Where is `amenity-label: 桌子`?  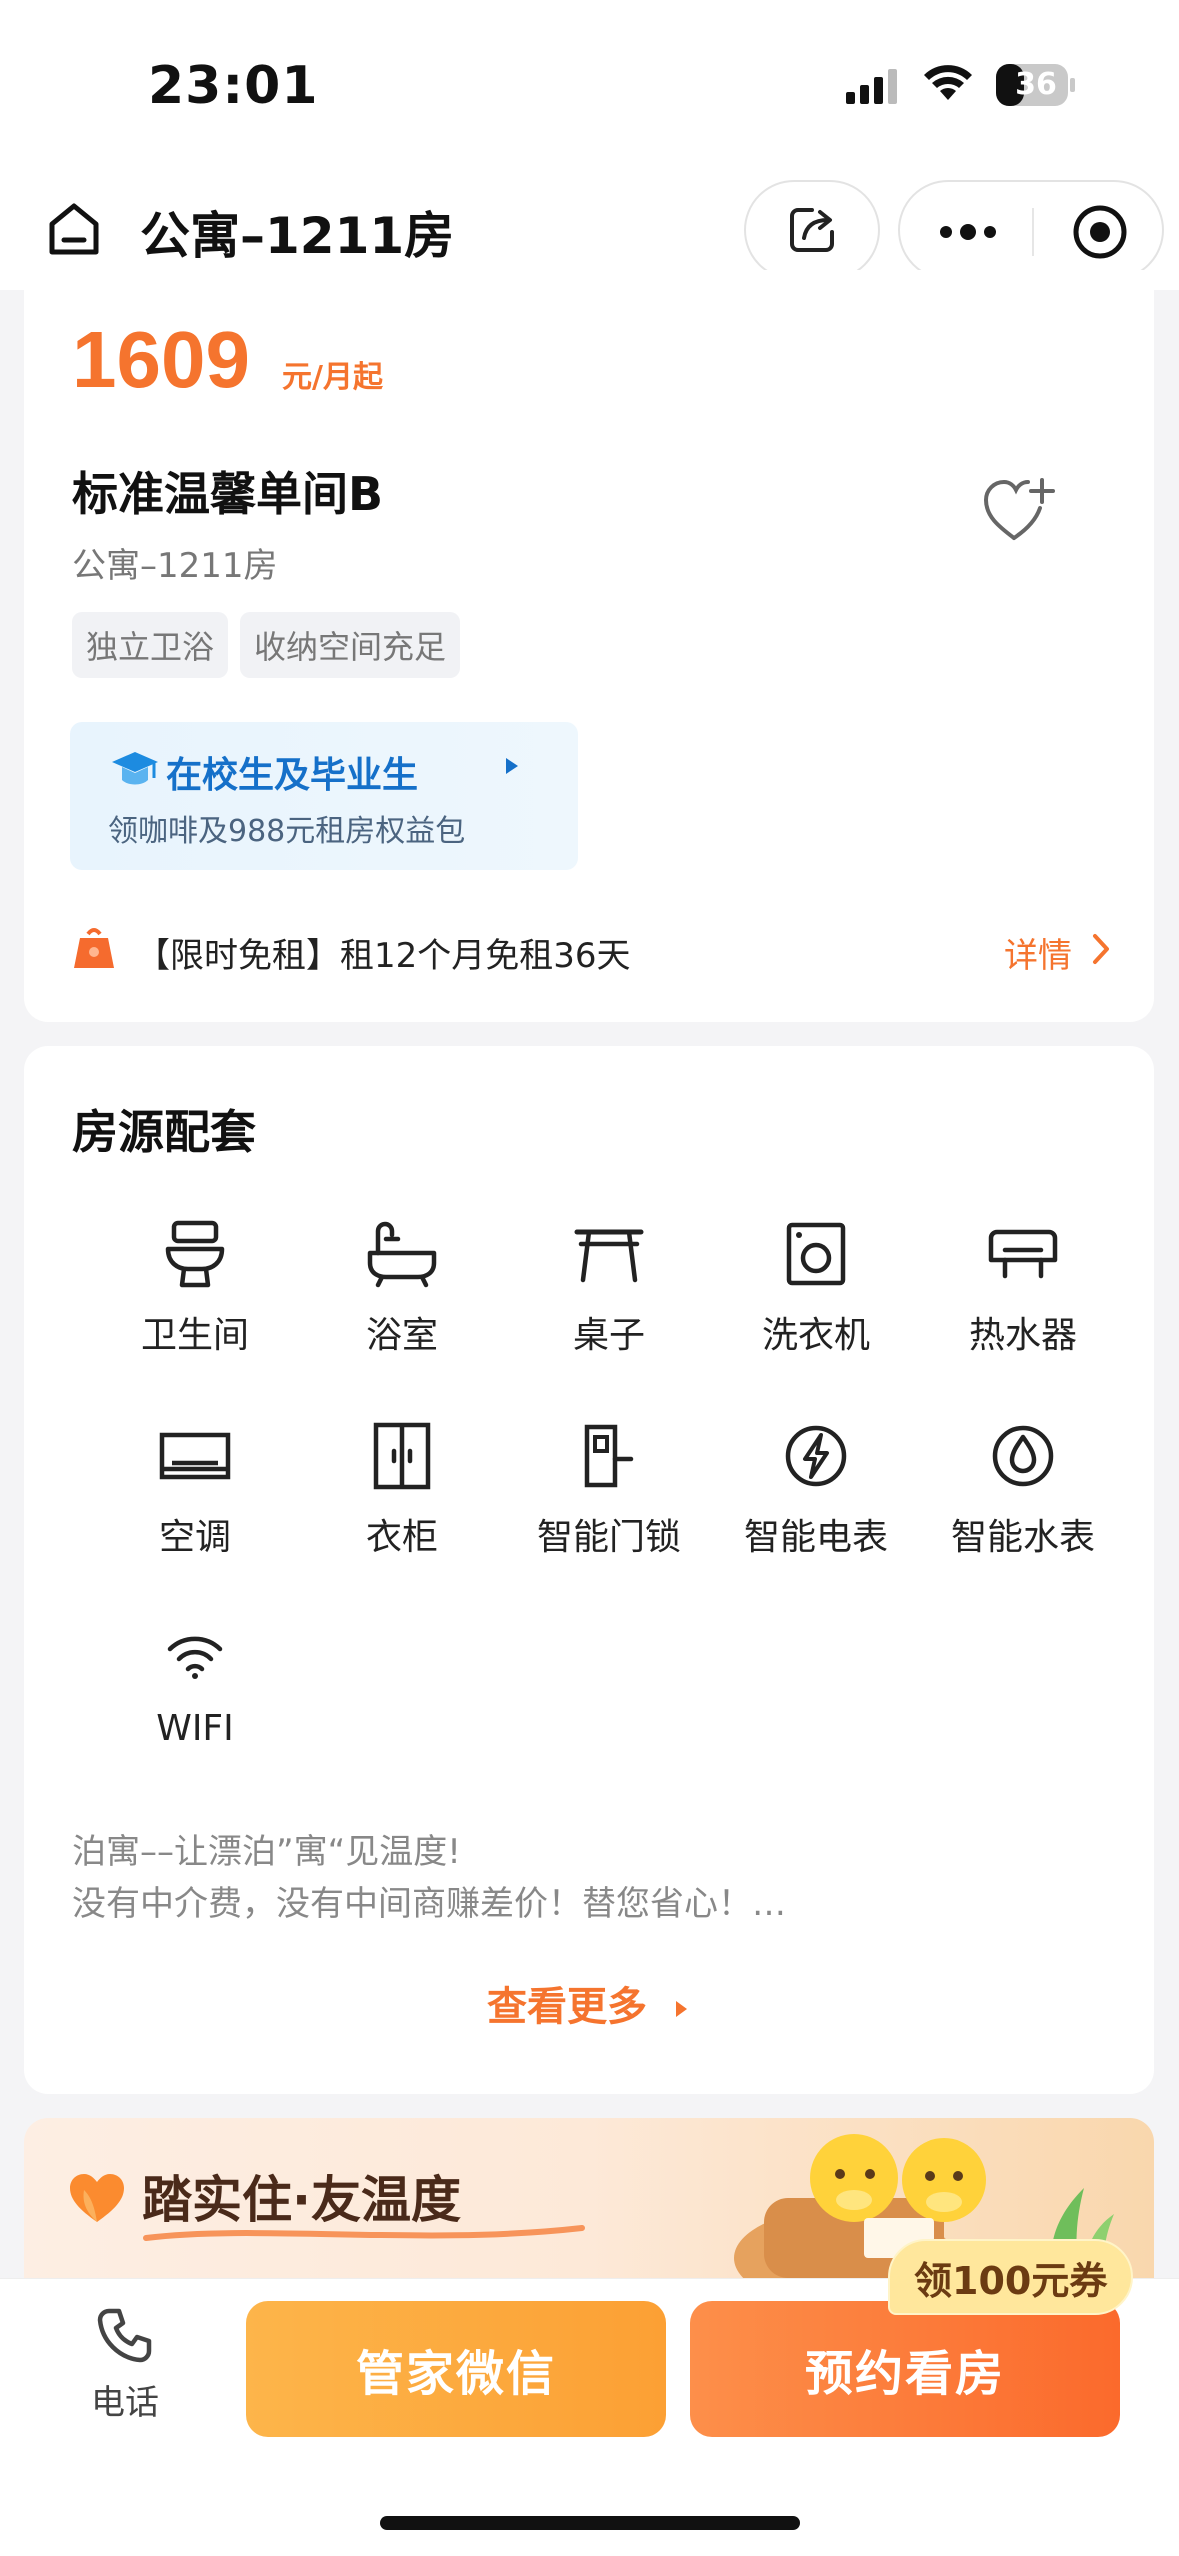 amenity-label: 桌子 is located at coordinates (608, 1335).